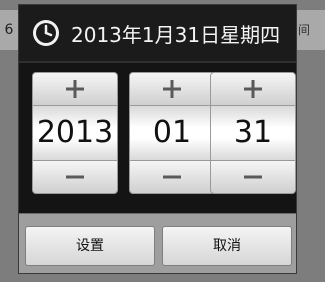  What do you see at coordinates (227, 246) in the screenshot?
I see `cancel-button: 取消` at bounding box center [227, 246].